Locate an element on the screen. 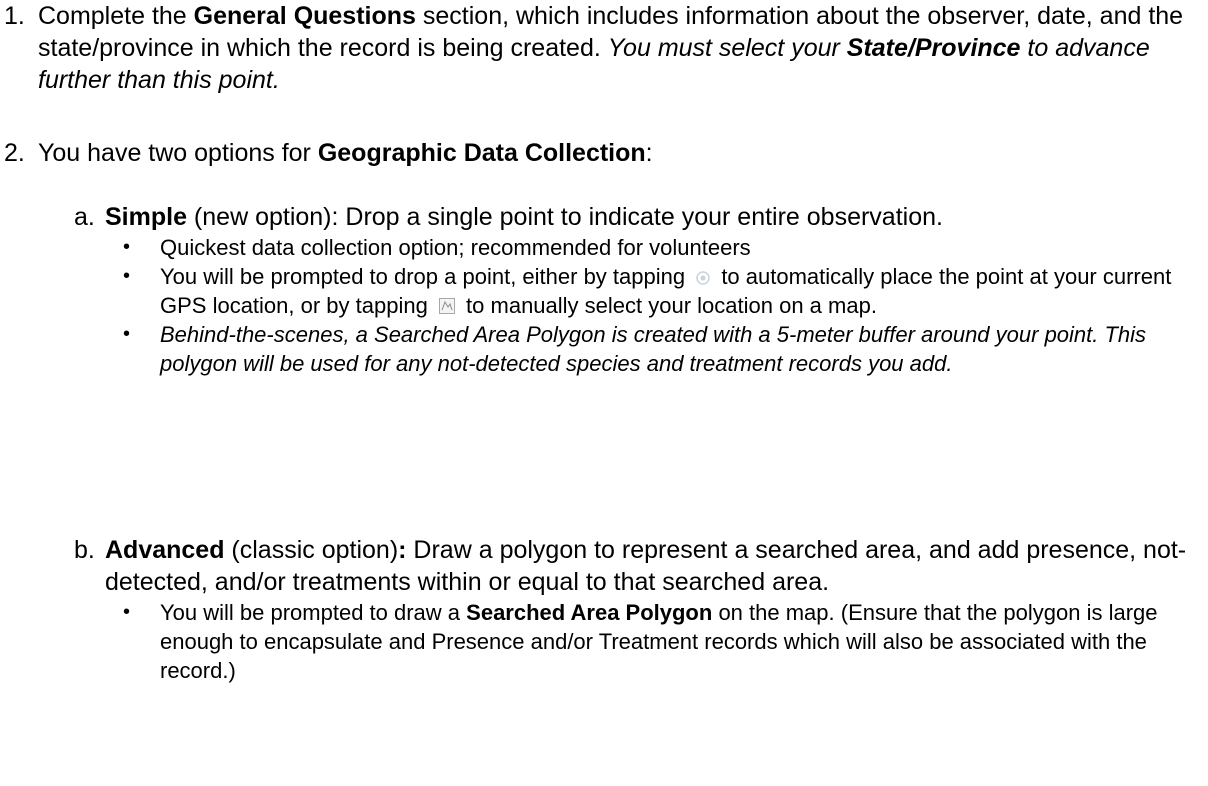 The width and height of the screenshot is (1208, 786). simple-label: Simple is located at coordinates (146, 217).